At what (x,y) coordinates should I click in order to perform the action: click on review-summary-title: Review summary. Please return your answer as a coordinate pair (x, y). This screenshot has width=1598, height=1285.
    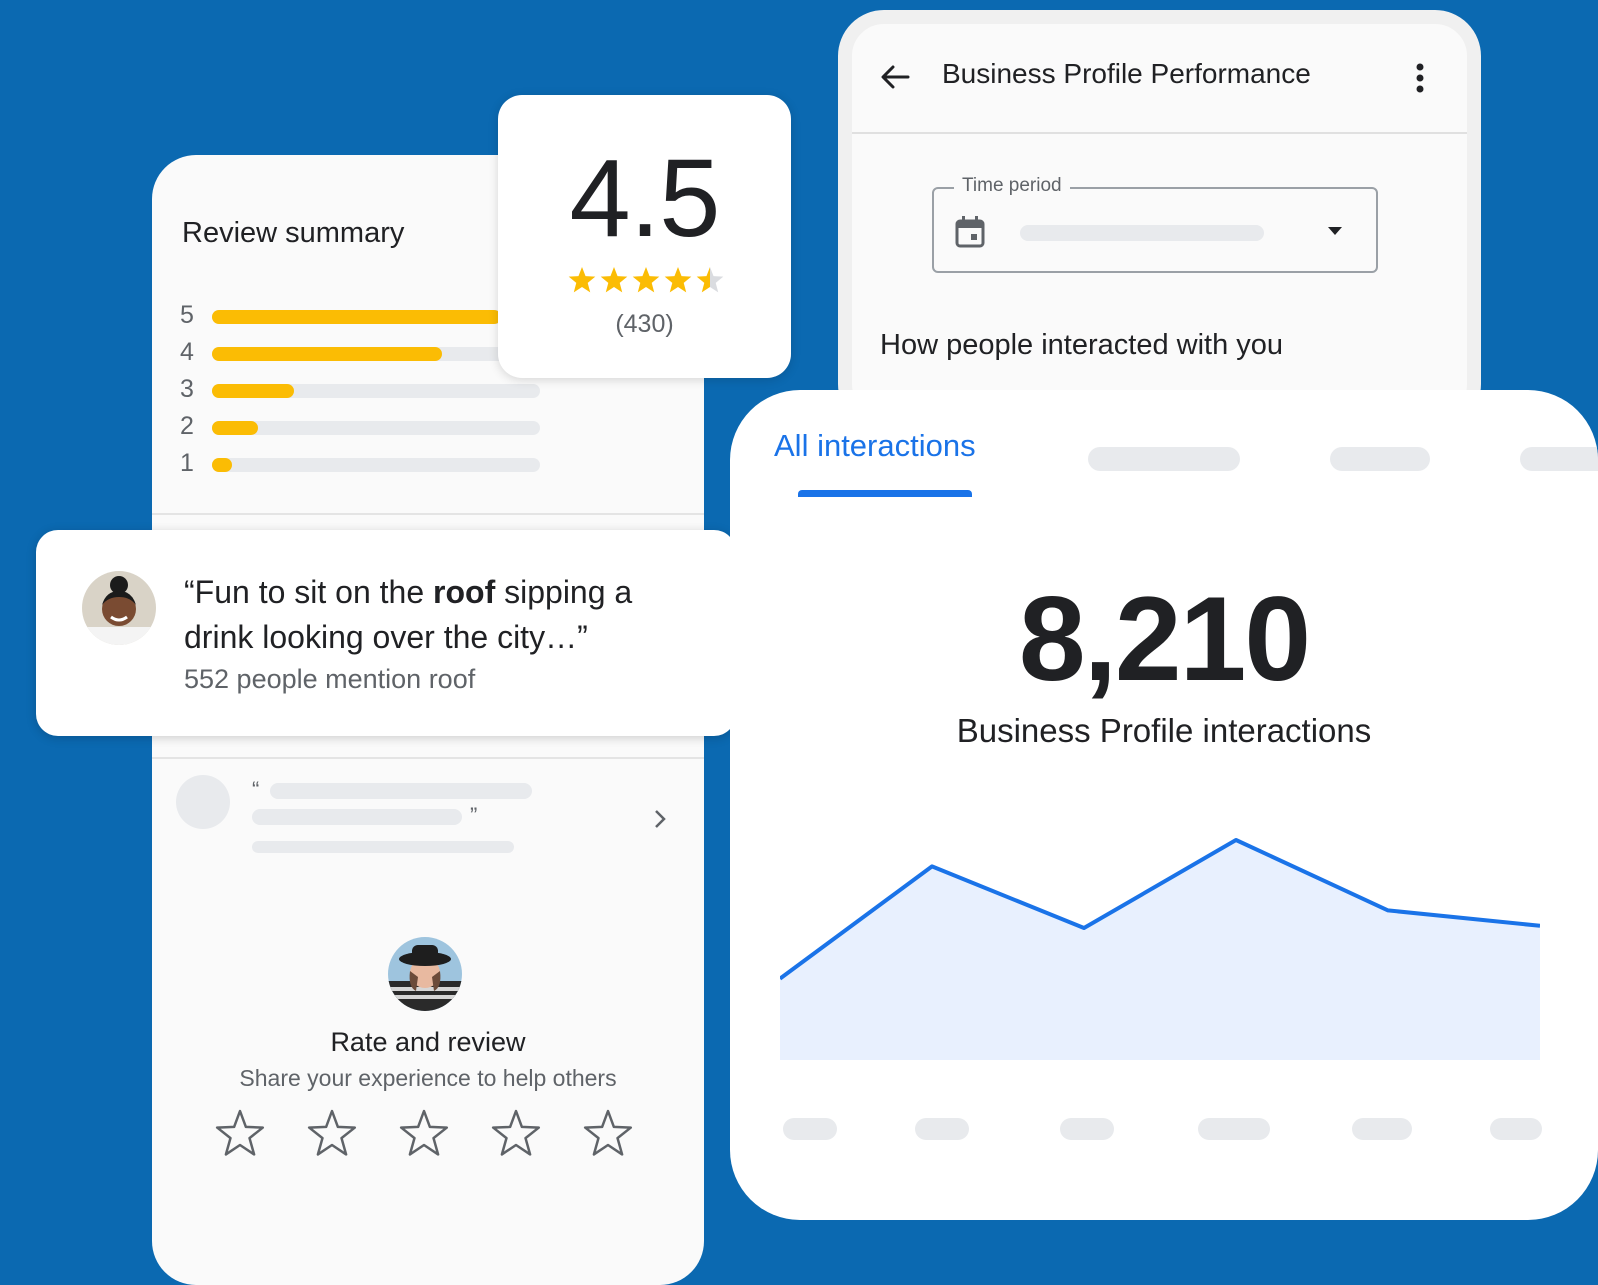
    Looking at the image, I should click on (293, 233).